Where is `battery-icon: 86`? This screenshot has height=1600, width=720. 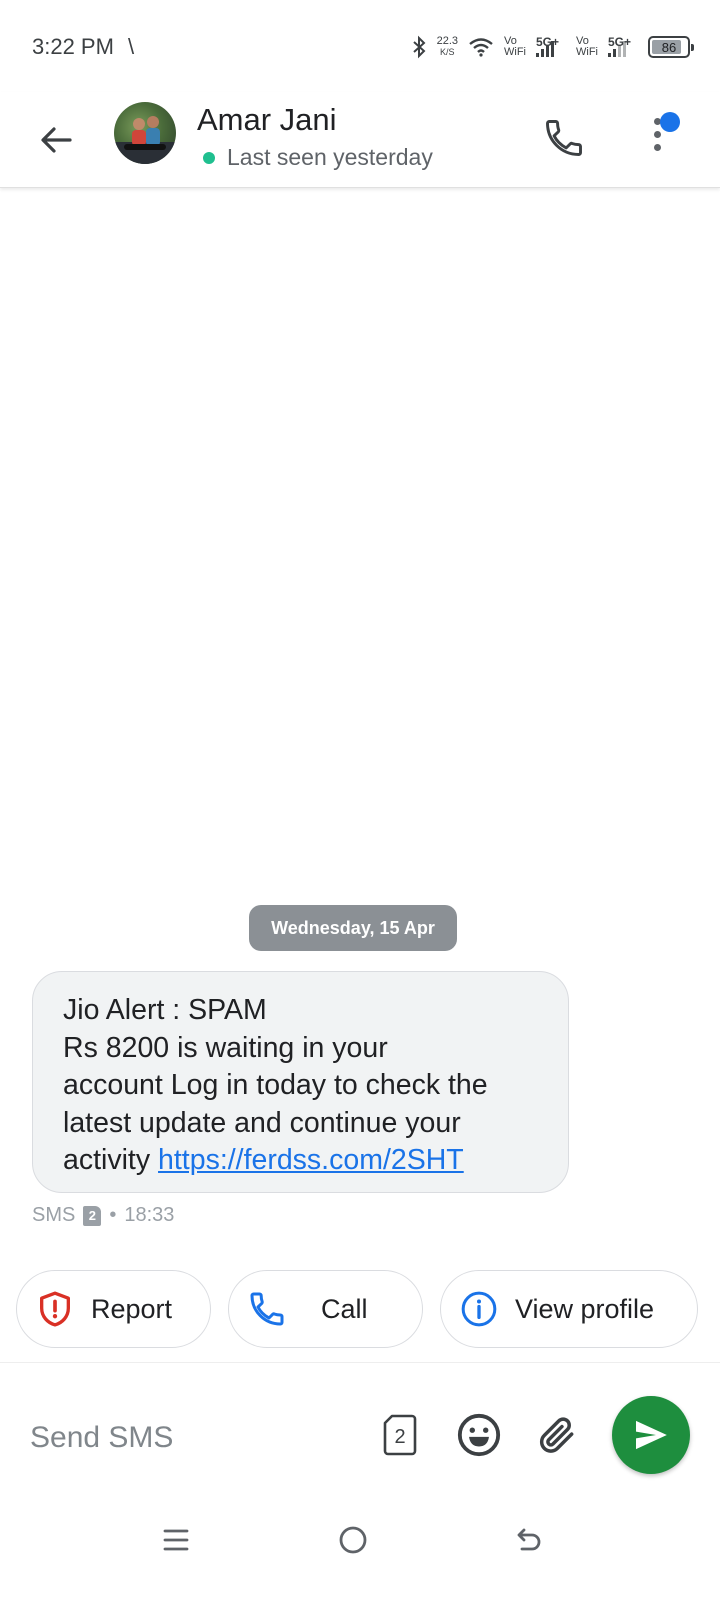 battery-icon: 86 is located at coordinates (671, 47).